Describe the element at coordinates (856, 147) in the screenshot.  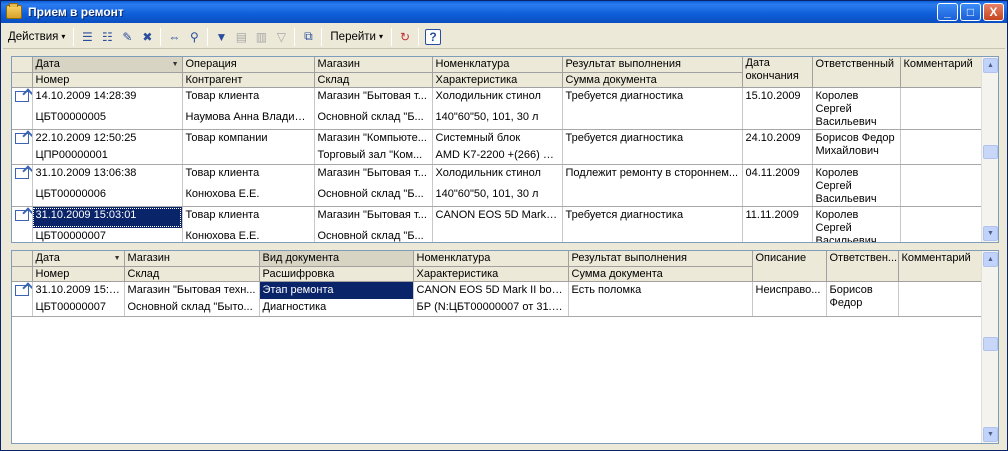
I see `cell-responsible: Борисов Федор Михайлович` at that location.